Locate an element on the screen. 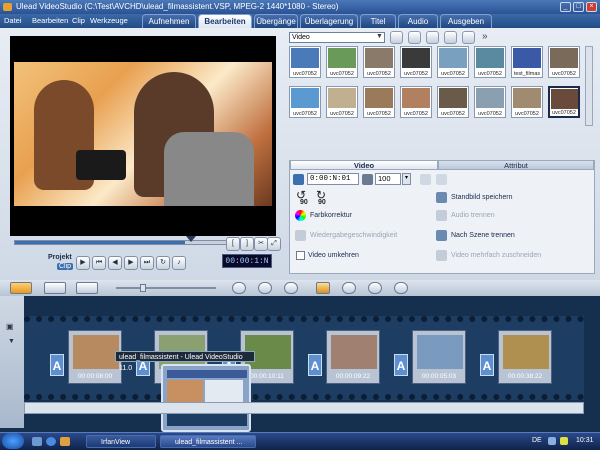 The width and height of the screenshot is (600, 450). import-icon is located at coordinates (414, 37).